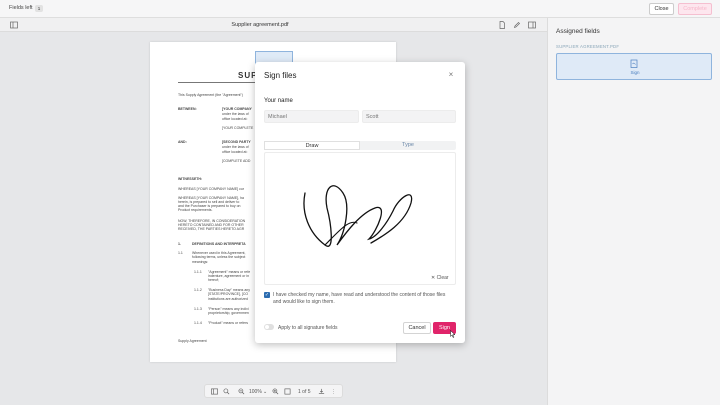 This screenshot has width=720, height=405. What do you see at coordinates (517, 25) in the screenshot?
I see `pen-icon` at bounding box center [517, 25].